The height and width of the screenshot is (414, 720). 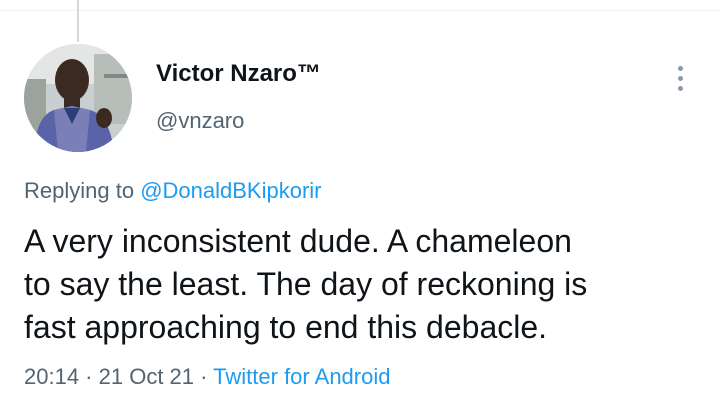 What do you see at coordinates (78, 21) in the screenshot?
I see `thread-connector-line` at bounding box center [78, 21].